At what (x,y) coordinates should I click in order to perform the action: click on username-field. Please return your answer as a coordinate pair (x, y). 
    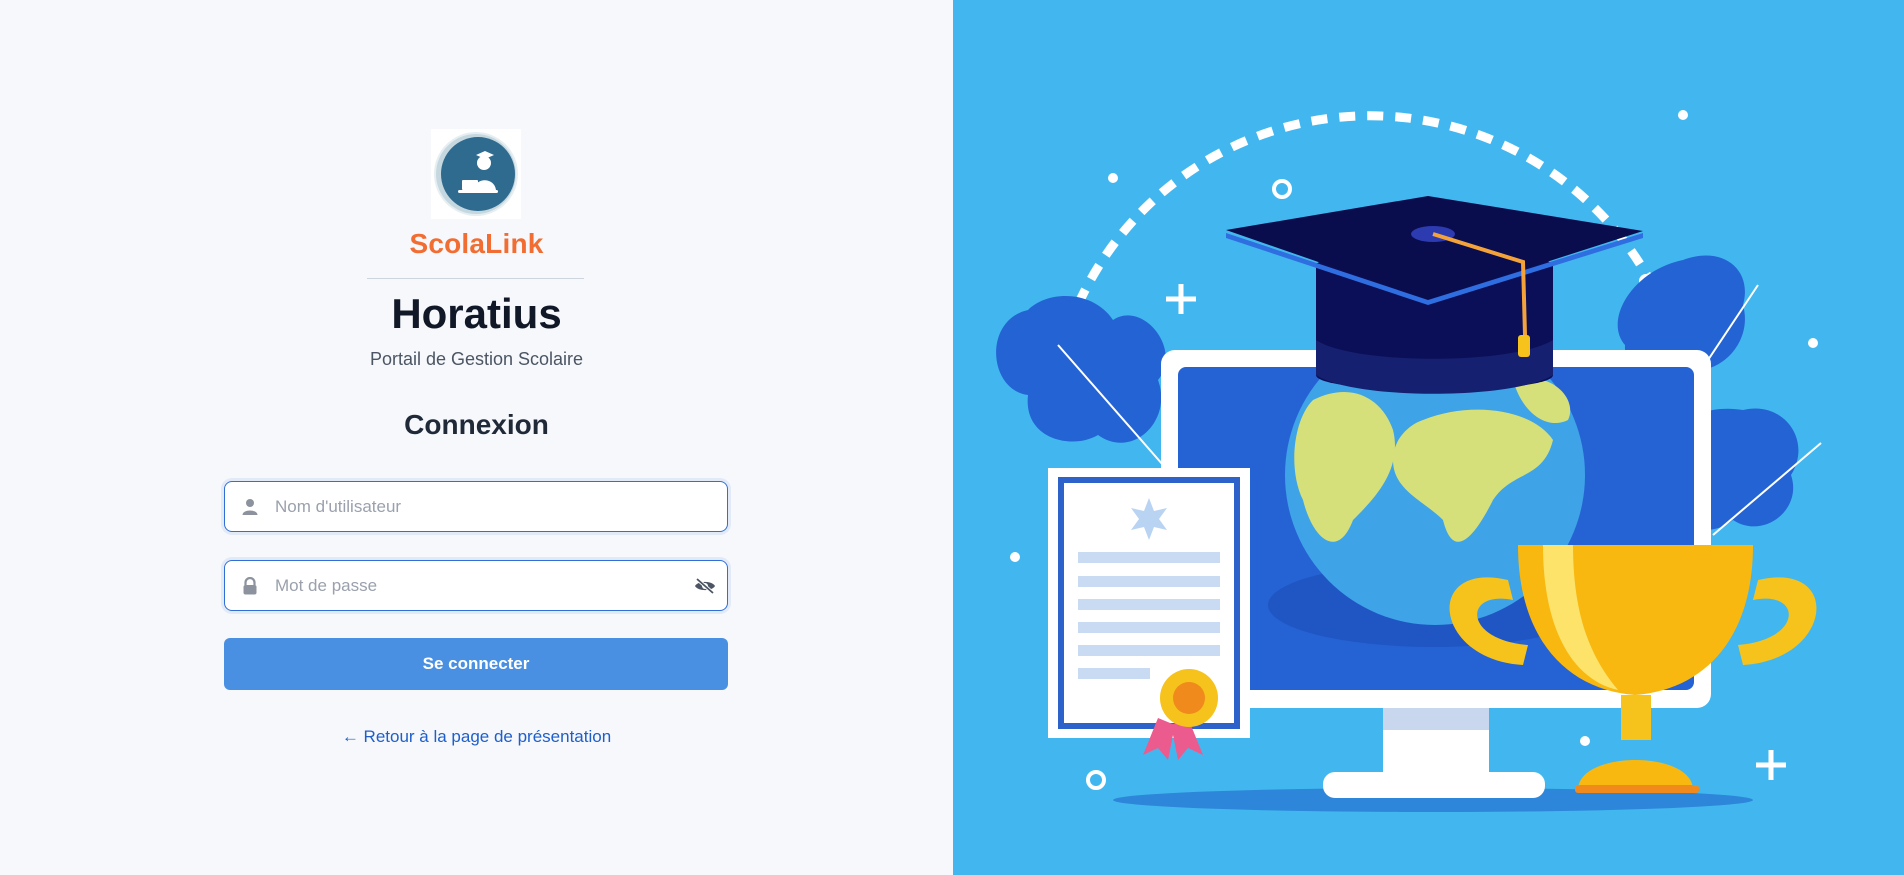
    Looking at the image, I should click on (476, 506).